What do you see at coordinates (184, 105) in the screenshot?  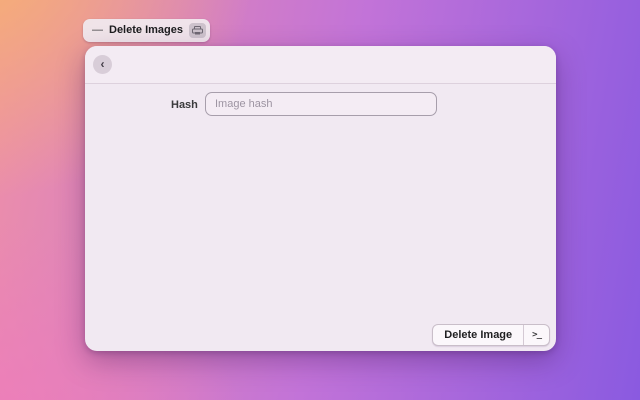 I see `hash-label: Hash` at bounding box center [184, 105].